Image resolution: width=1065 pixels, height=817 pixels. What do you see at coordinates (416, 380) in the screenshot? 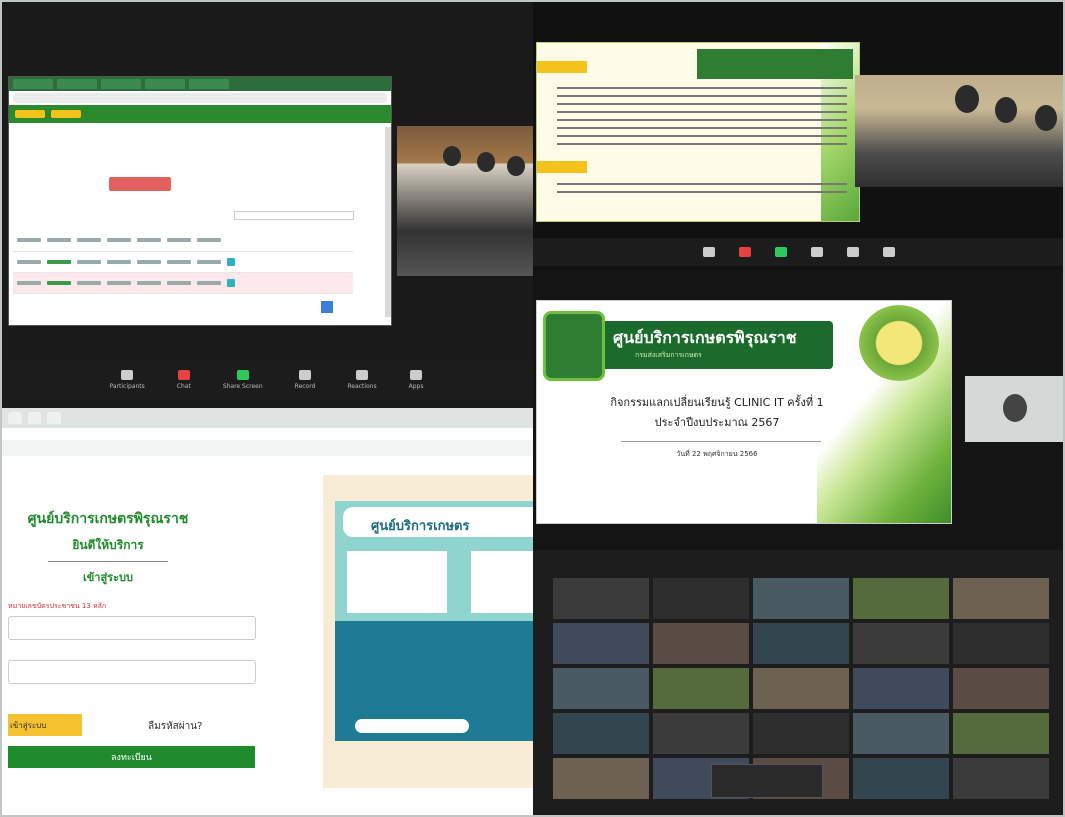
I see `apps-button: Apps` at bounding box center [416, 380].